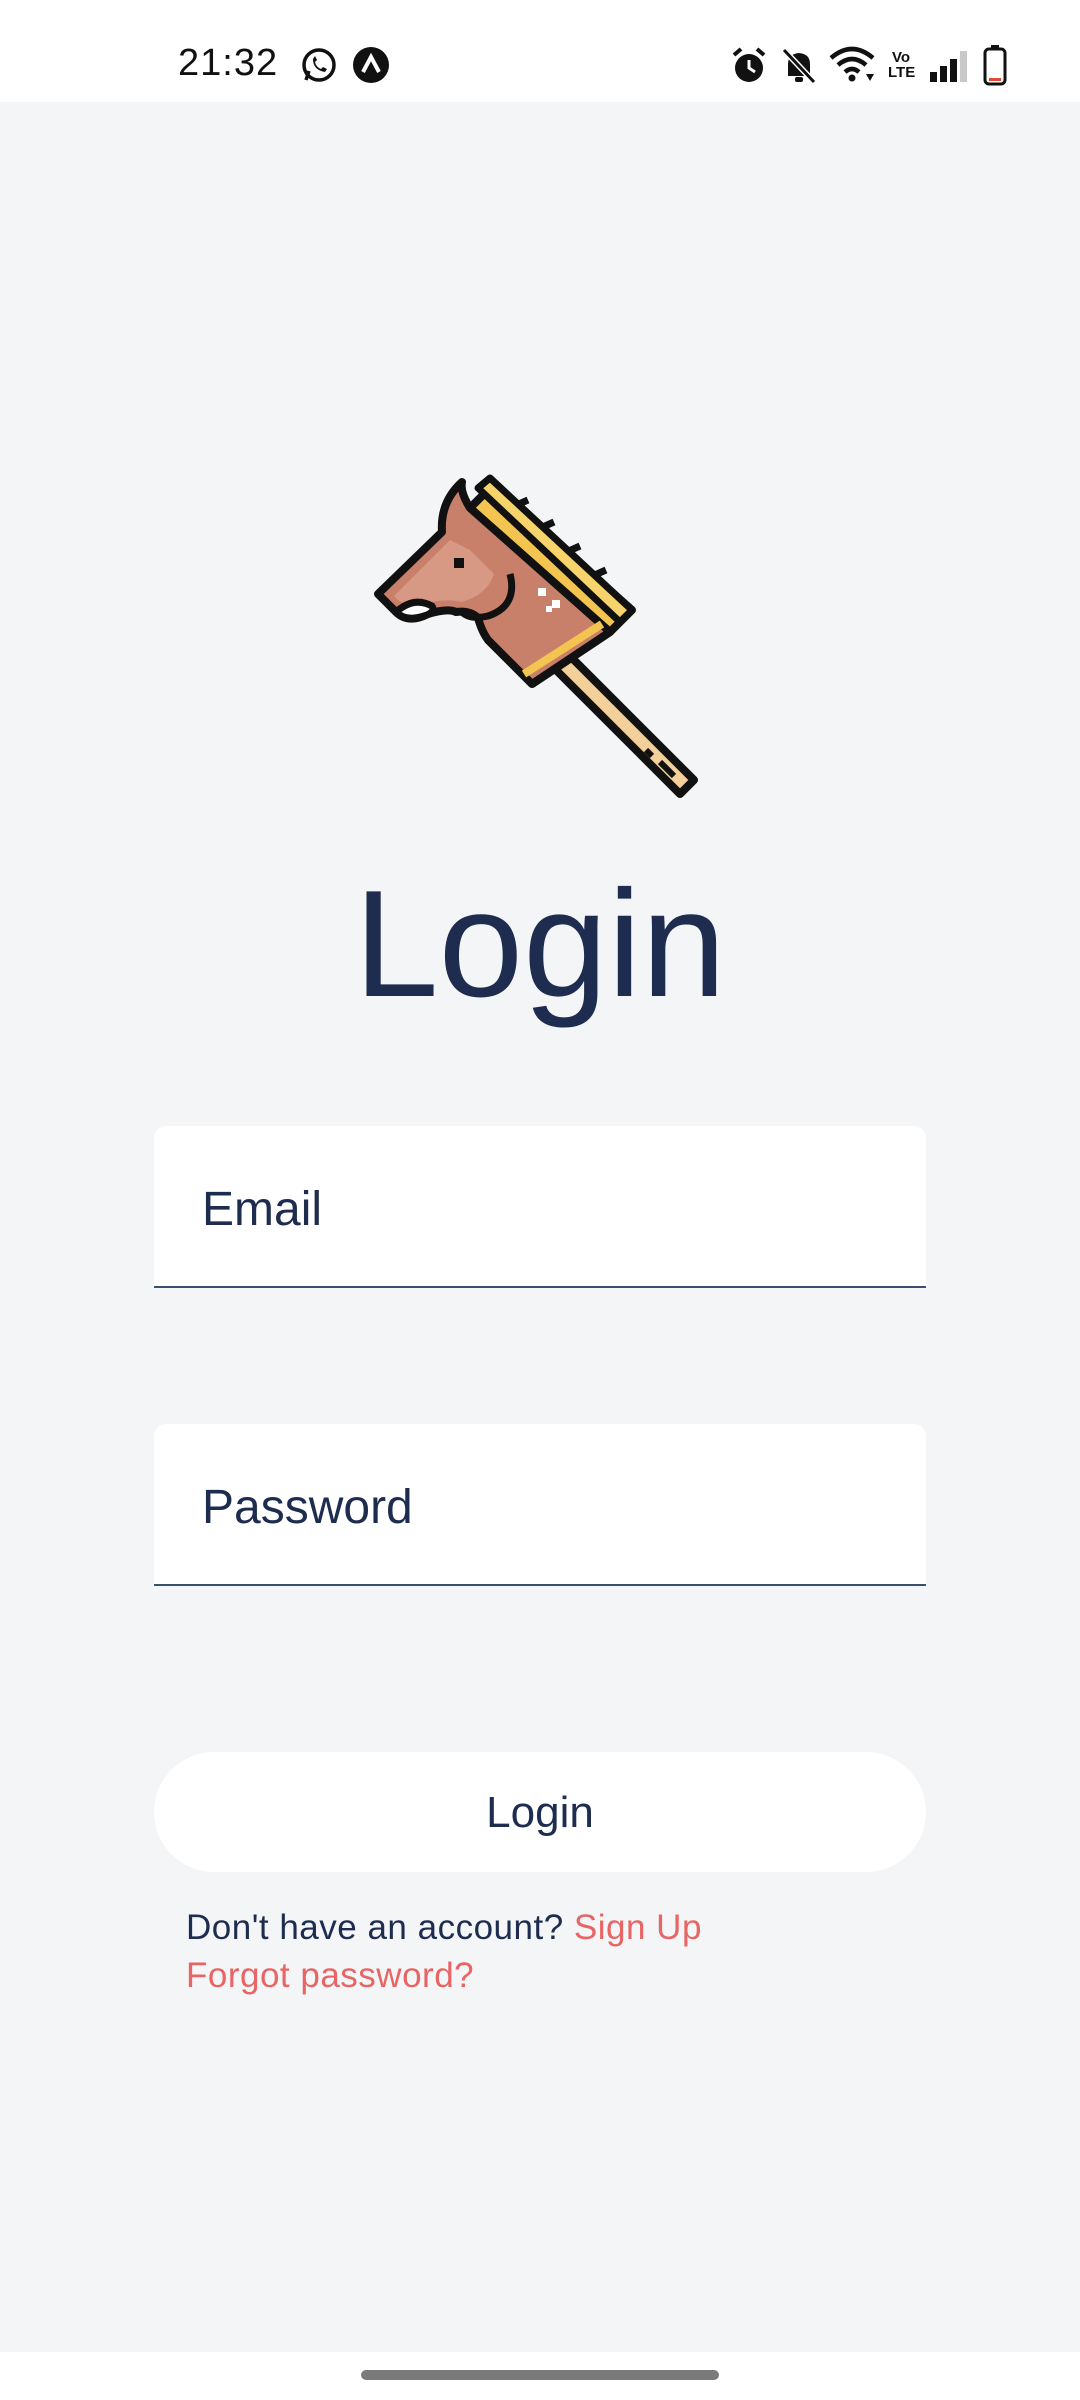 This screenshot has width=1080, height=2400. I want to click on no-account-text: Don't have an account?, so click(380, 1927).